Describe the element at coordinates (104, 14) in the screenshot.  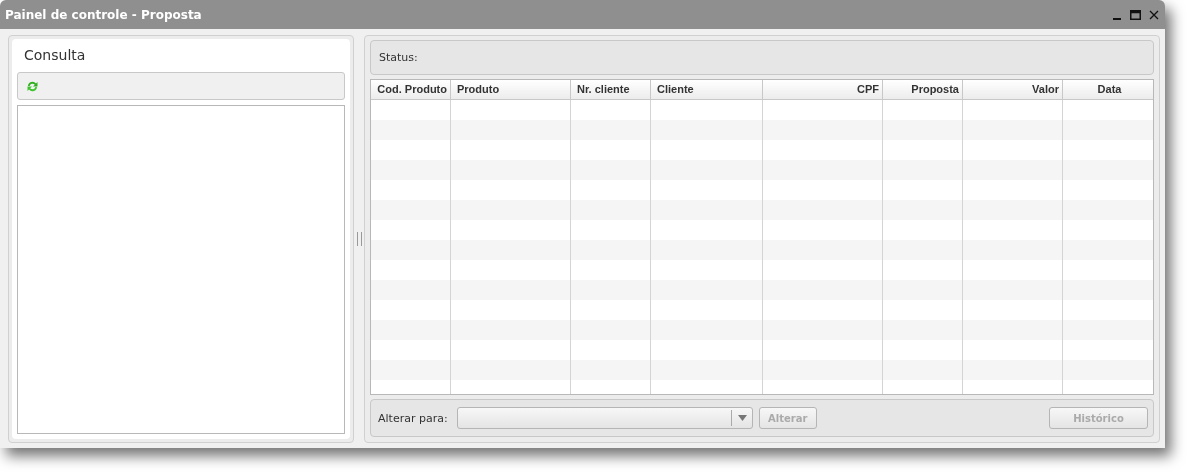
I see `window-title: Painel de controle - Proposta` at that location.